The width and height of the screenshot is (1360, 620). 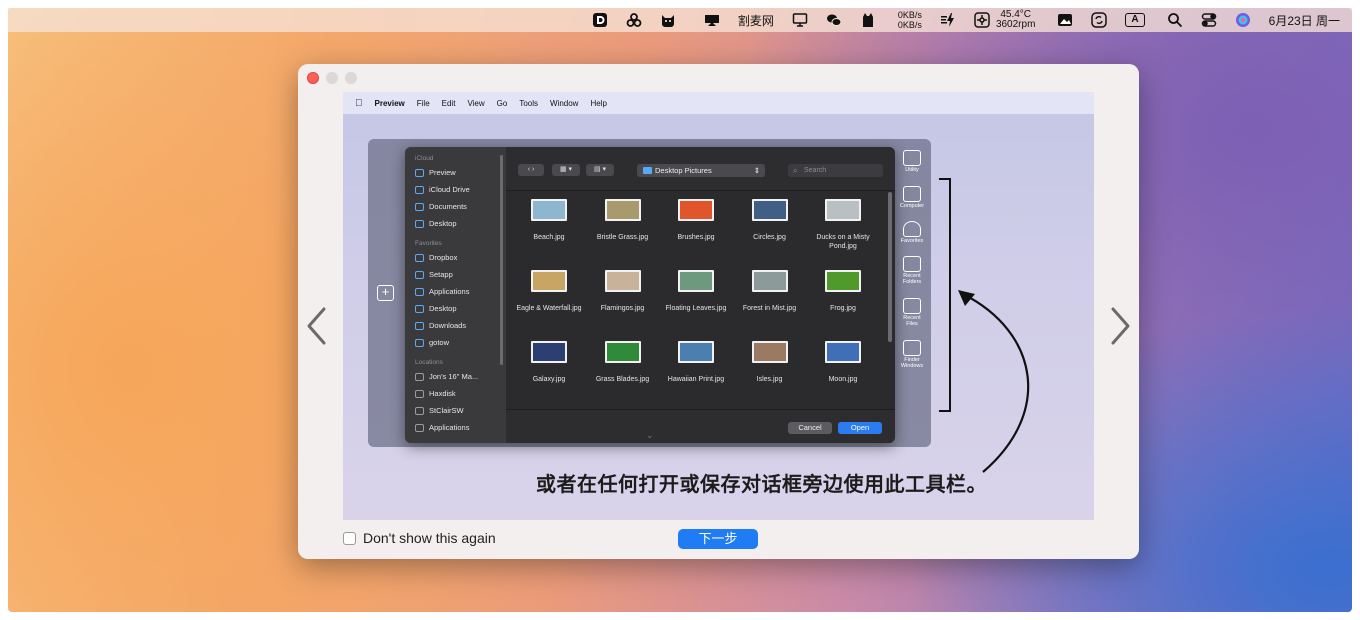 What do you see at coordinates (317, 326) in the screenshot?
I see `chevron-left-icon` at bounding box center [317, 326].